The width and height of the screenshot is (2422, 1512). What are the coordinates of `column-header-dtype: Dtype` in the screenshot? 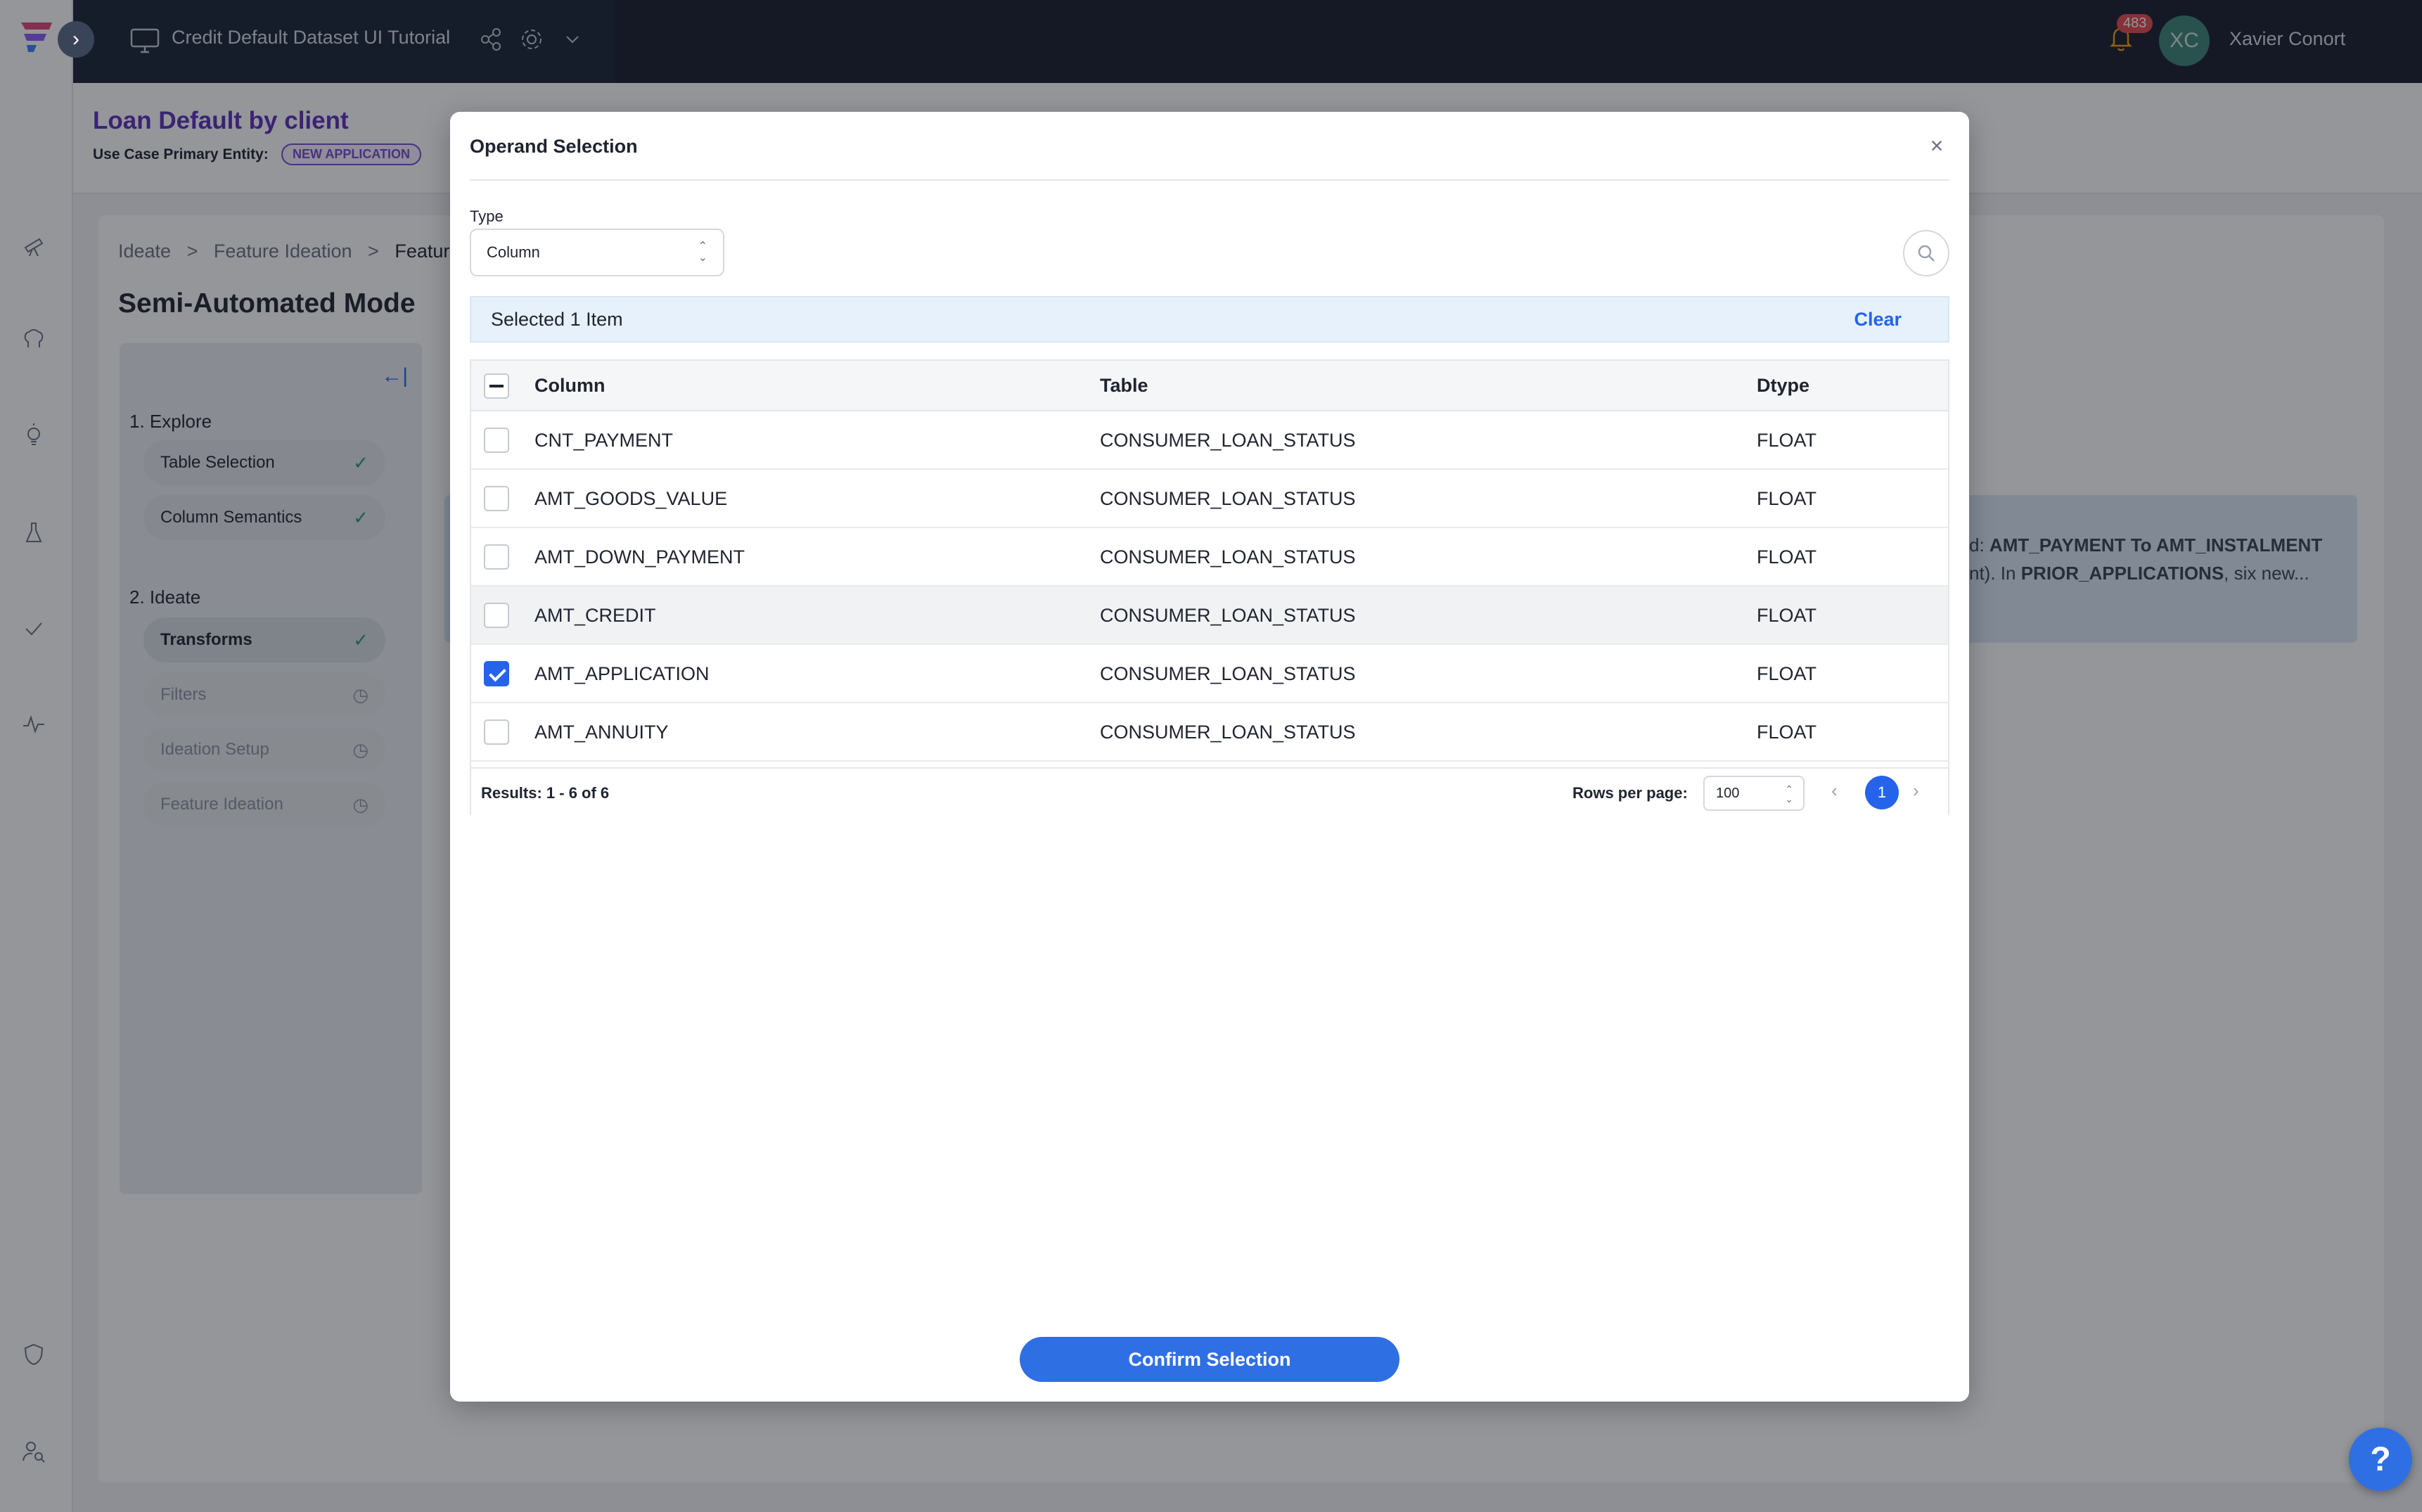 It's located at (1783, 386).